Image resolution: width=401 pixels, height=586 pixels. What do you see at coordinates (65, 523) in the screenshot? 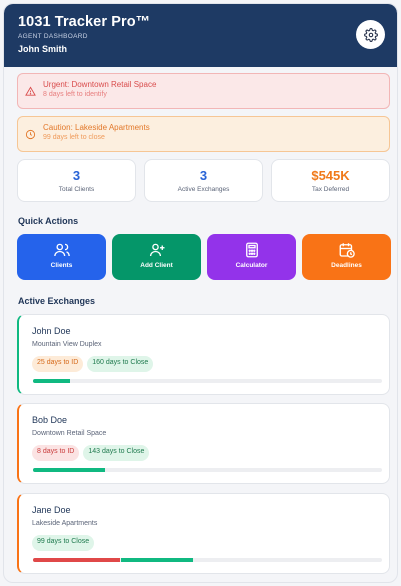
I see `property-name: Lakeside Apartments` at bounding box center [65, 523].